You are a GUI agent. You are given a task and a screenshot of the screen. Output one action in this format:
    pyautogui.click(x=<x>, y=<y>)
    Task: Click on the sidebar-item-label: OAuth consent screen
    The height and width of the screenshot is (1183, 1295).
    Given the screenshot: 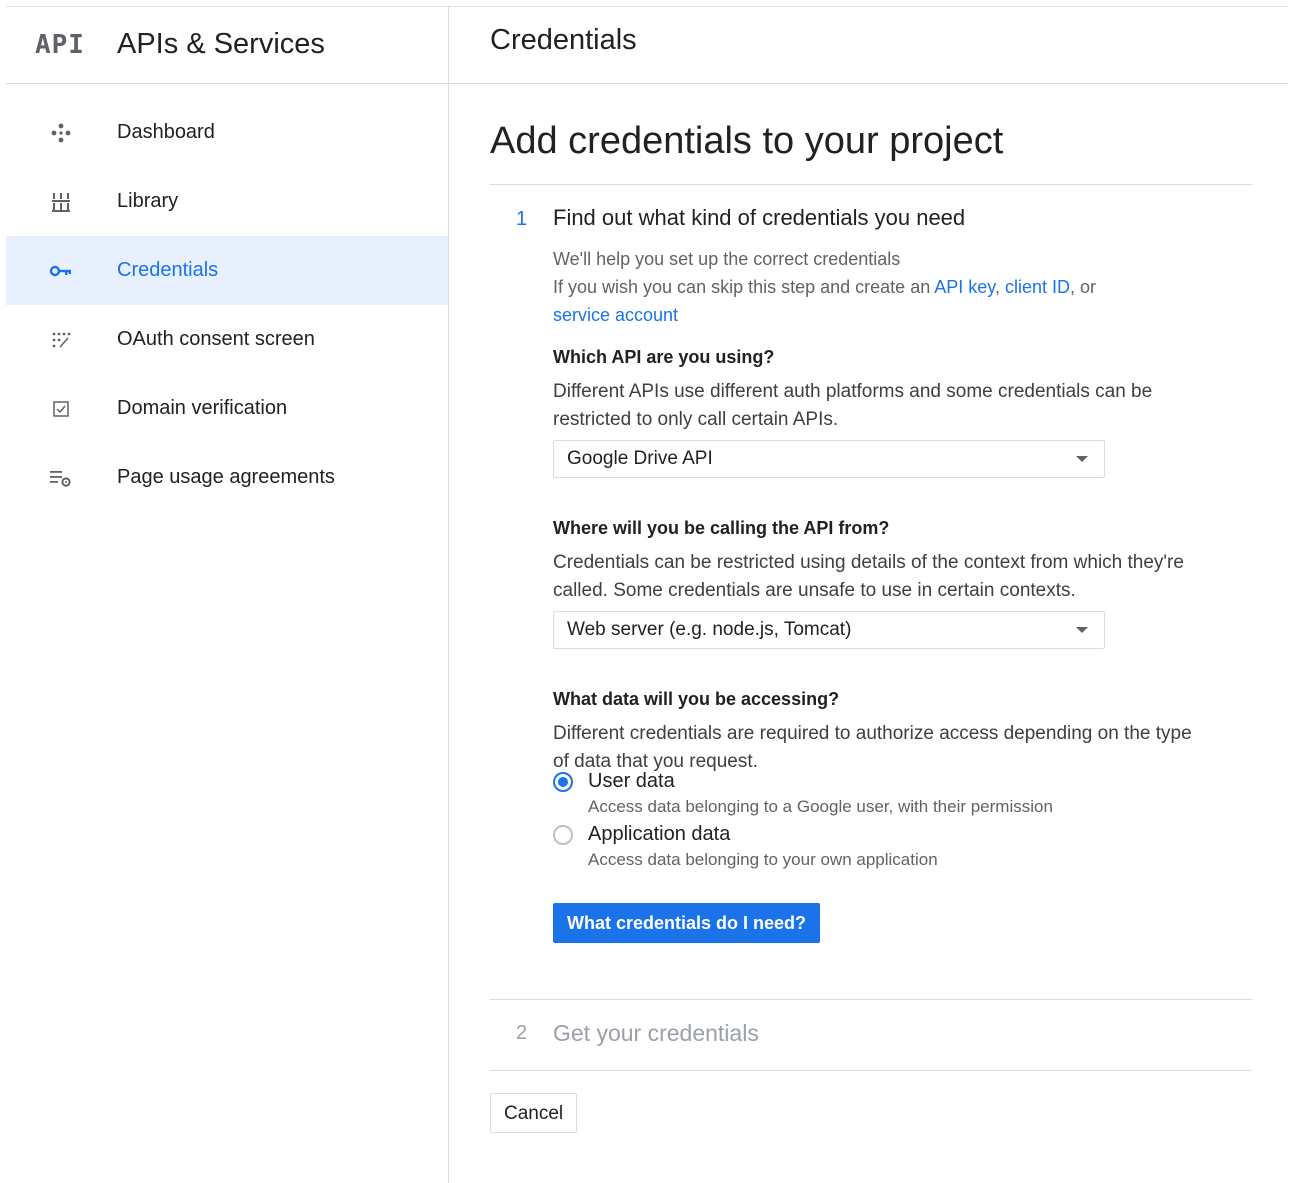 What is the action you would take?
    pyautogui.click(x=216, y=339)
    